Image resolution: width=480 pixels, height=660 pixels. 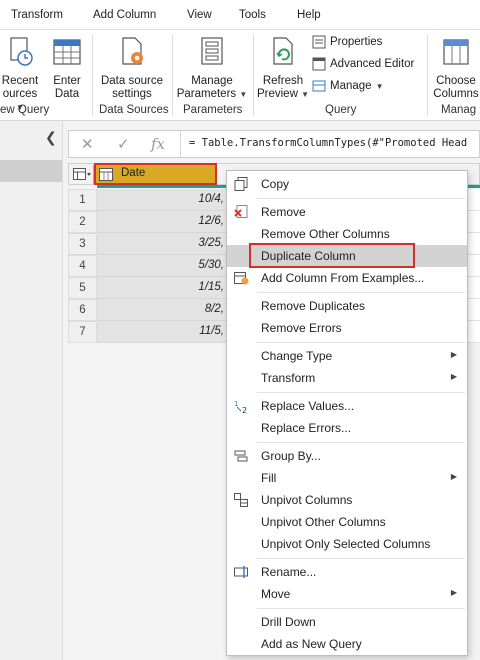 I want to click on recent-sources-label-1: Recent, so click(x=20, y=81).